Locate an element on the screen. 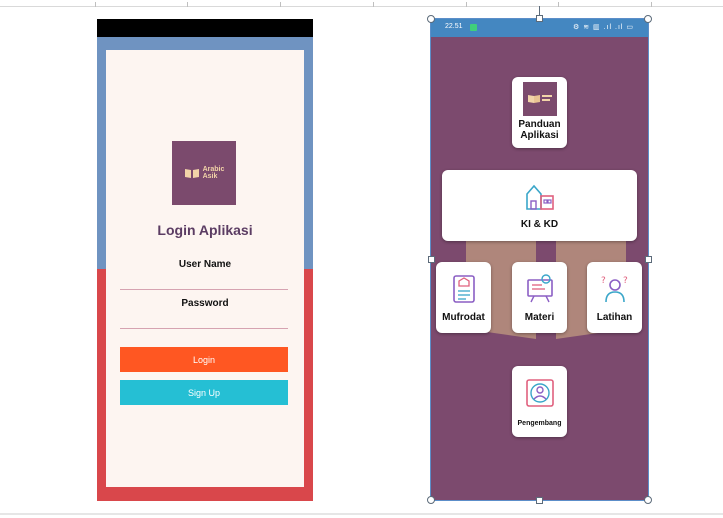 The image size is (723, 518). login-title: Login Aplikasi is located at coordinates (205, 230).